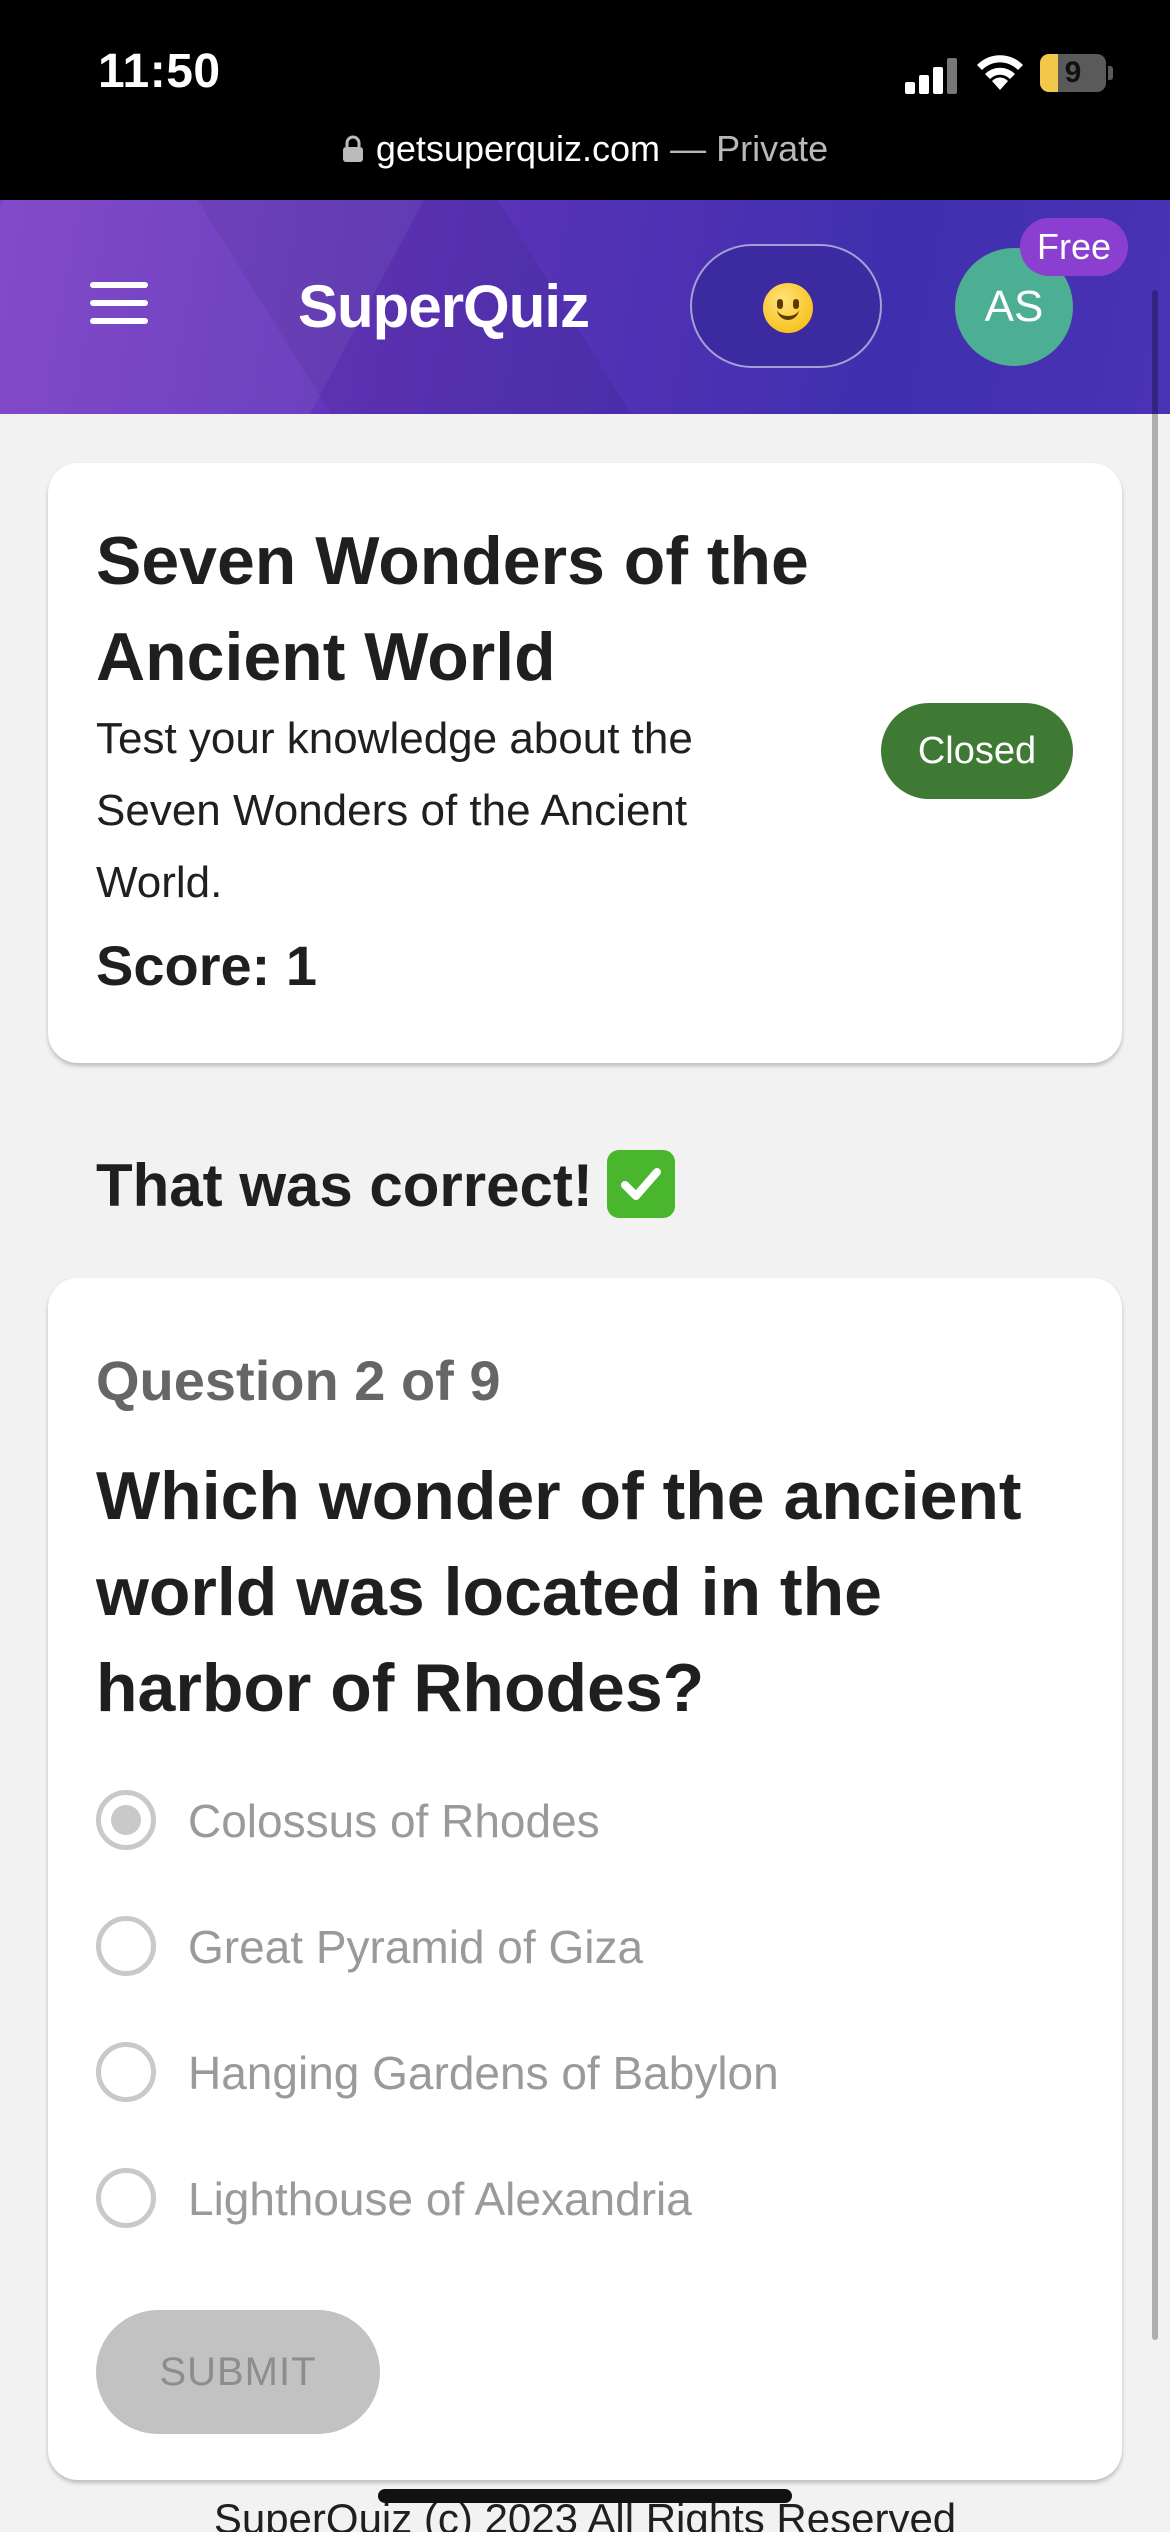 Image resolution: width=1170 pixels, height=2532 pixels. I want to click on slightly-smiling-face-icon, so click(788, 308).